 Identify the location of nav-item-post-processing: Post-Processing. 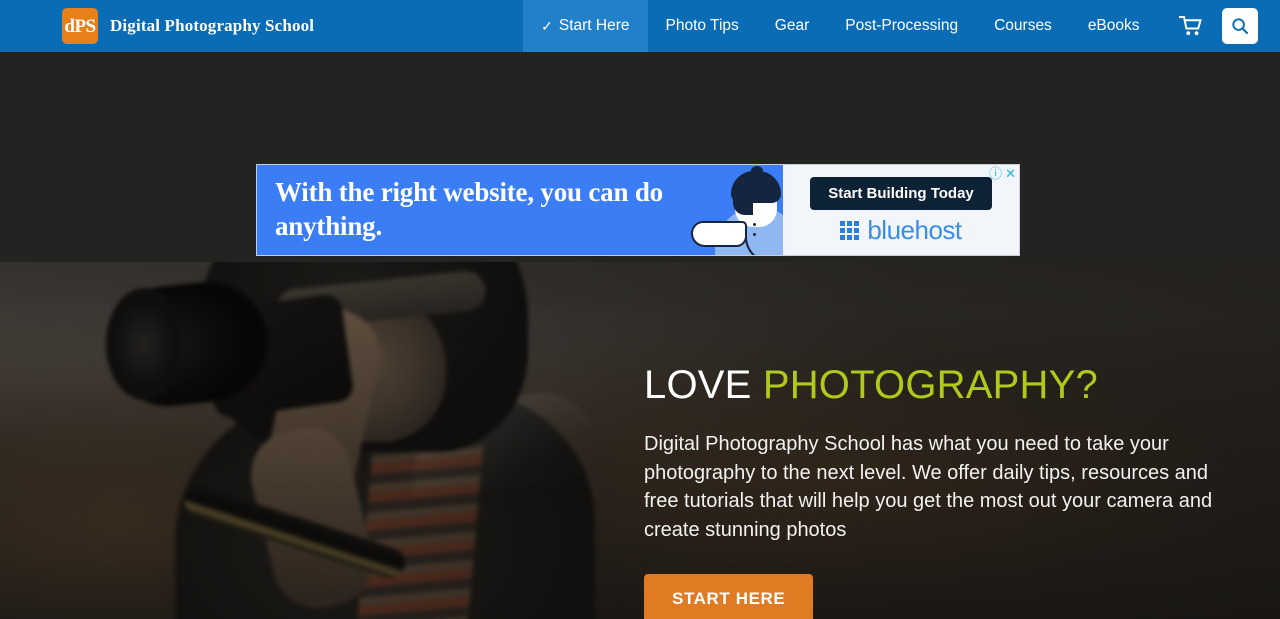
(901, 26).